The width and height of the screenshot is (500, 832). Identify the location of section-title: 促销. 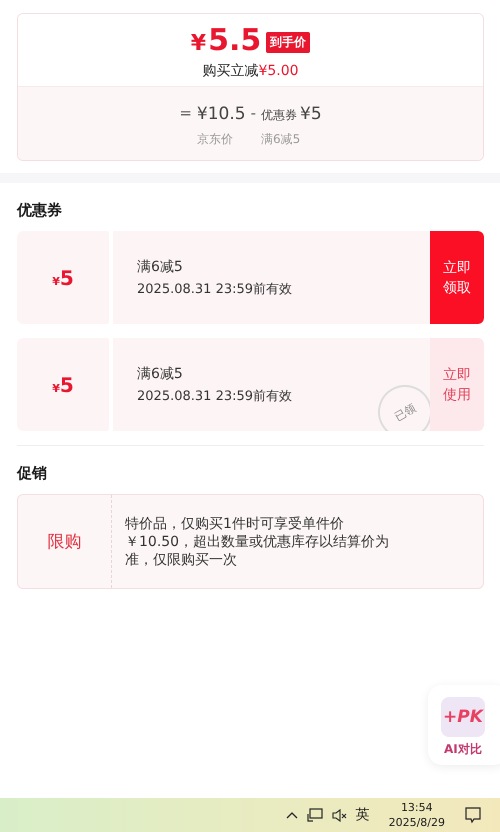
(32, 473).